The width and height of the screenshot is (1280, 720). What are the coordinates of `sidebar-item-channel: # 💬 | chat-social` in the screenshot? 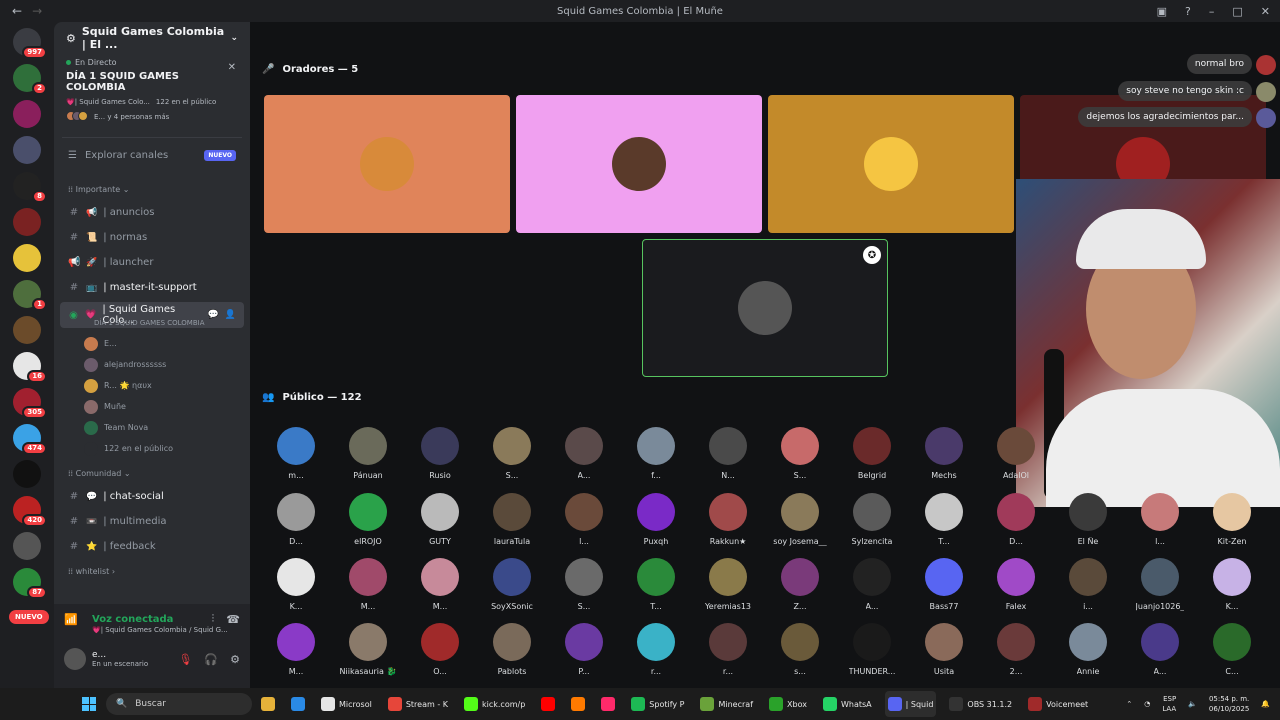 It's located at (152, 496).